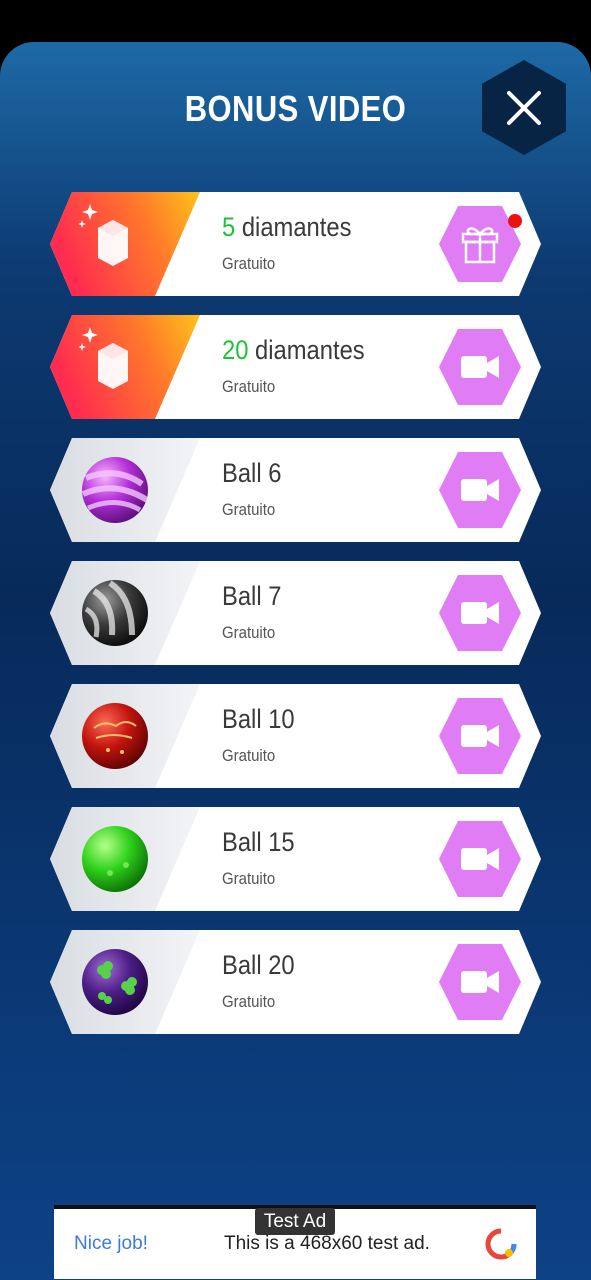 The height and width of the screenshot is (1280, 591). Describe the element at coordinates (295, 982) in the screenshot. I see `reward-row-ball-20: Ball 20 Gratuito` at that location.